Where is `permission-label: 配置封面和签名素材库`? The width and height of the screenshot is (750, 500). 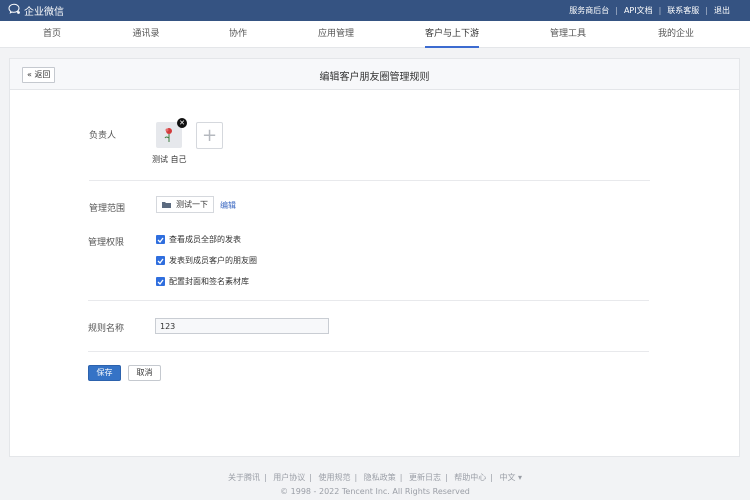
permission-label: 配置封面和签名素材库 is located at coordinates (209, 281).